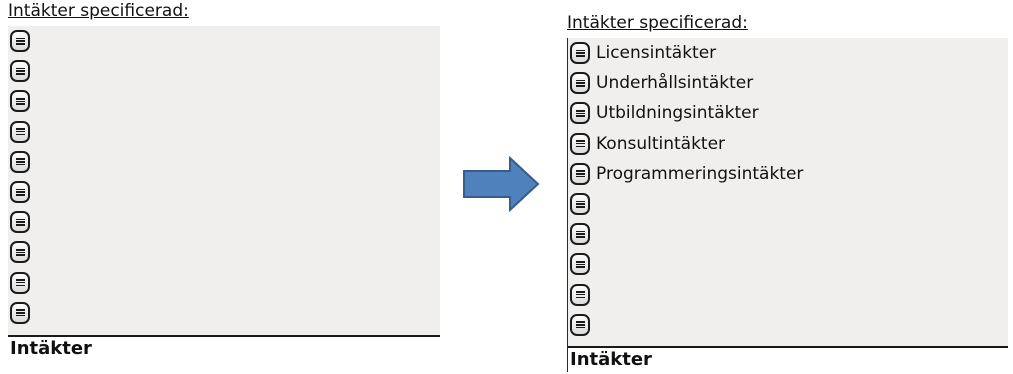 Image resolution: width=1013 pixels, height=374 pixels. Describe the element at coordinates (788, 83) in the screenshot. I see `list-item: Underhållsintäkter` at that location.